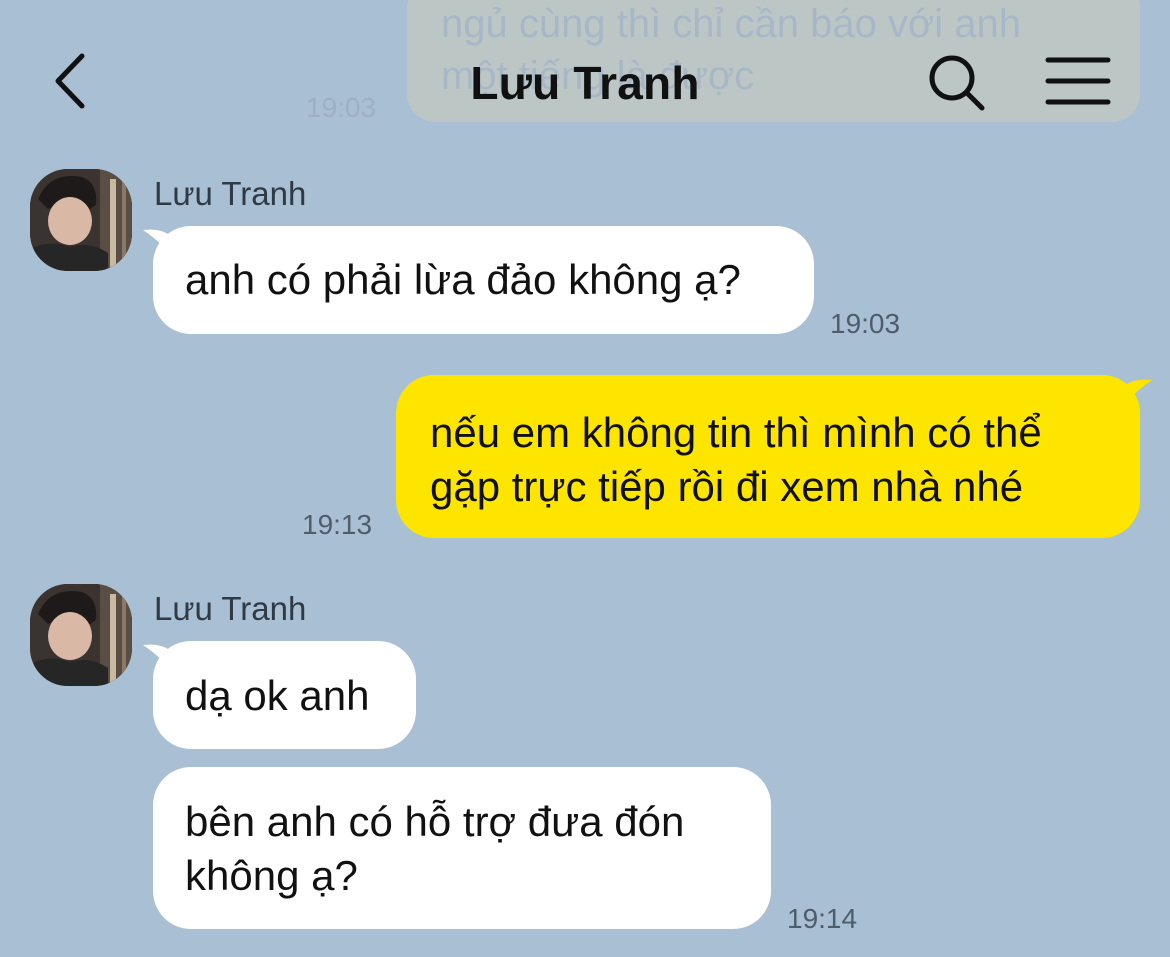 This screenshot has height=957, width=1170. I want to click on message-time: 19:14, so click(822, 918).